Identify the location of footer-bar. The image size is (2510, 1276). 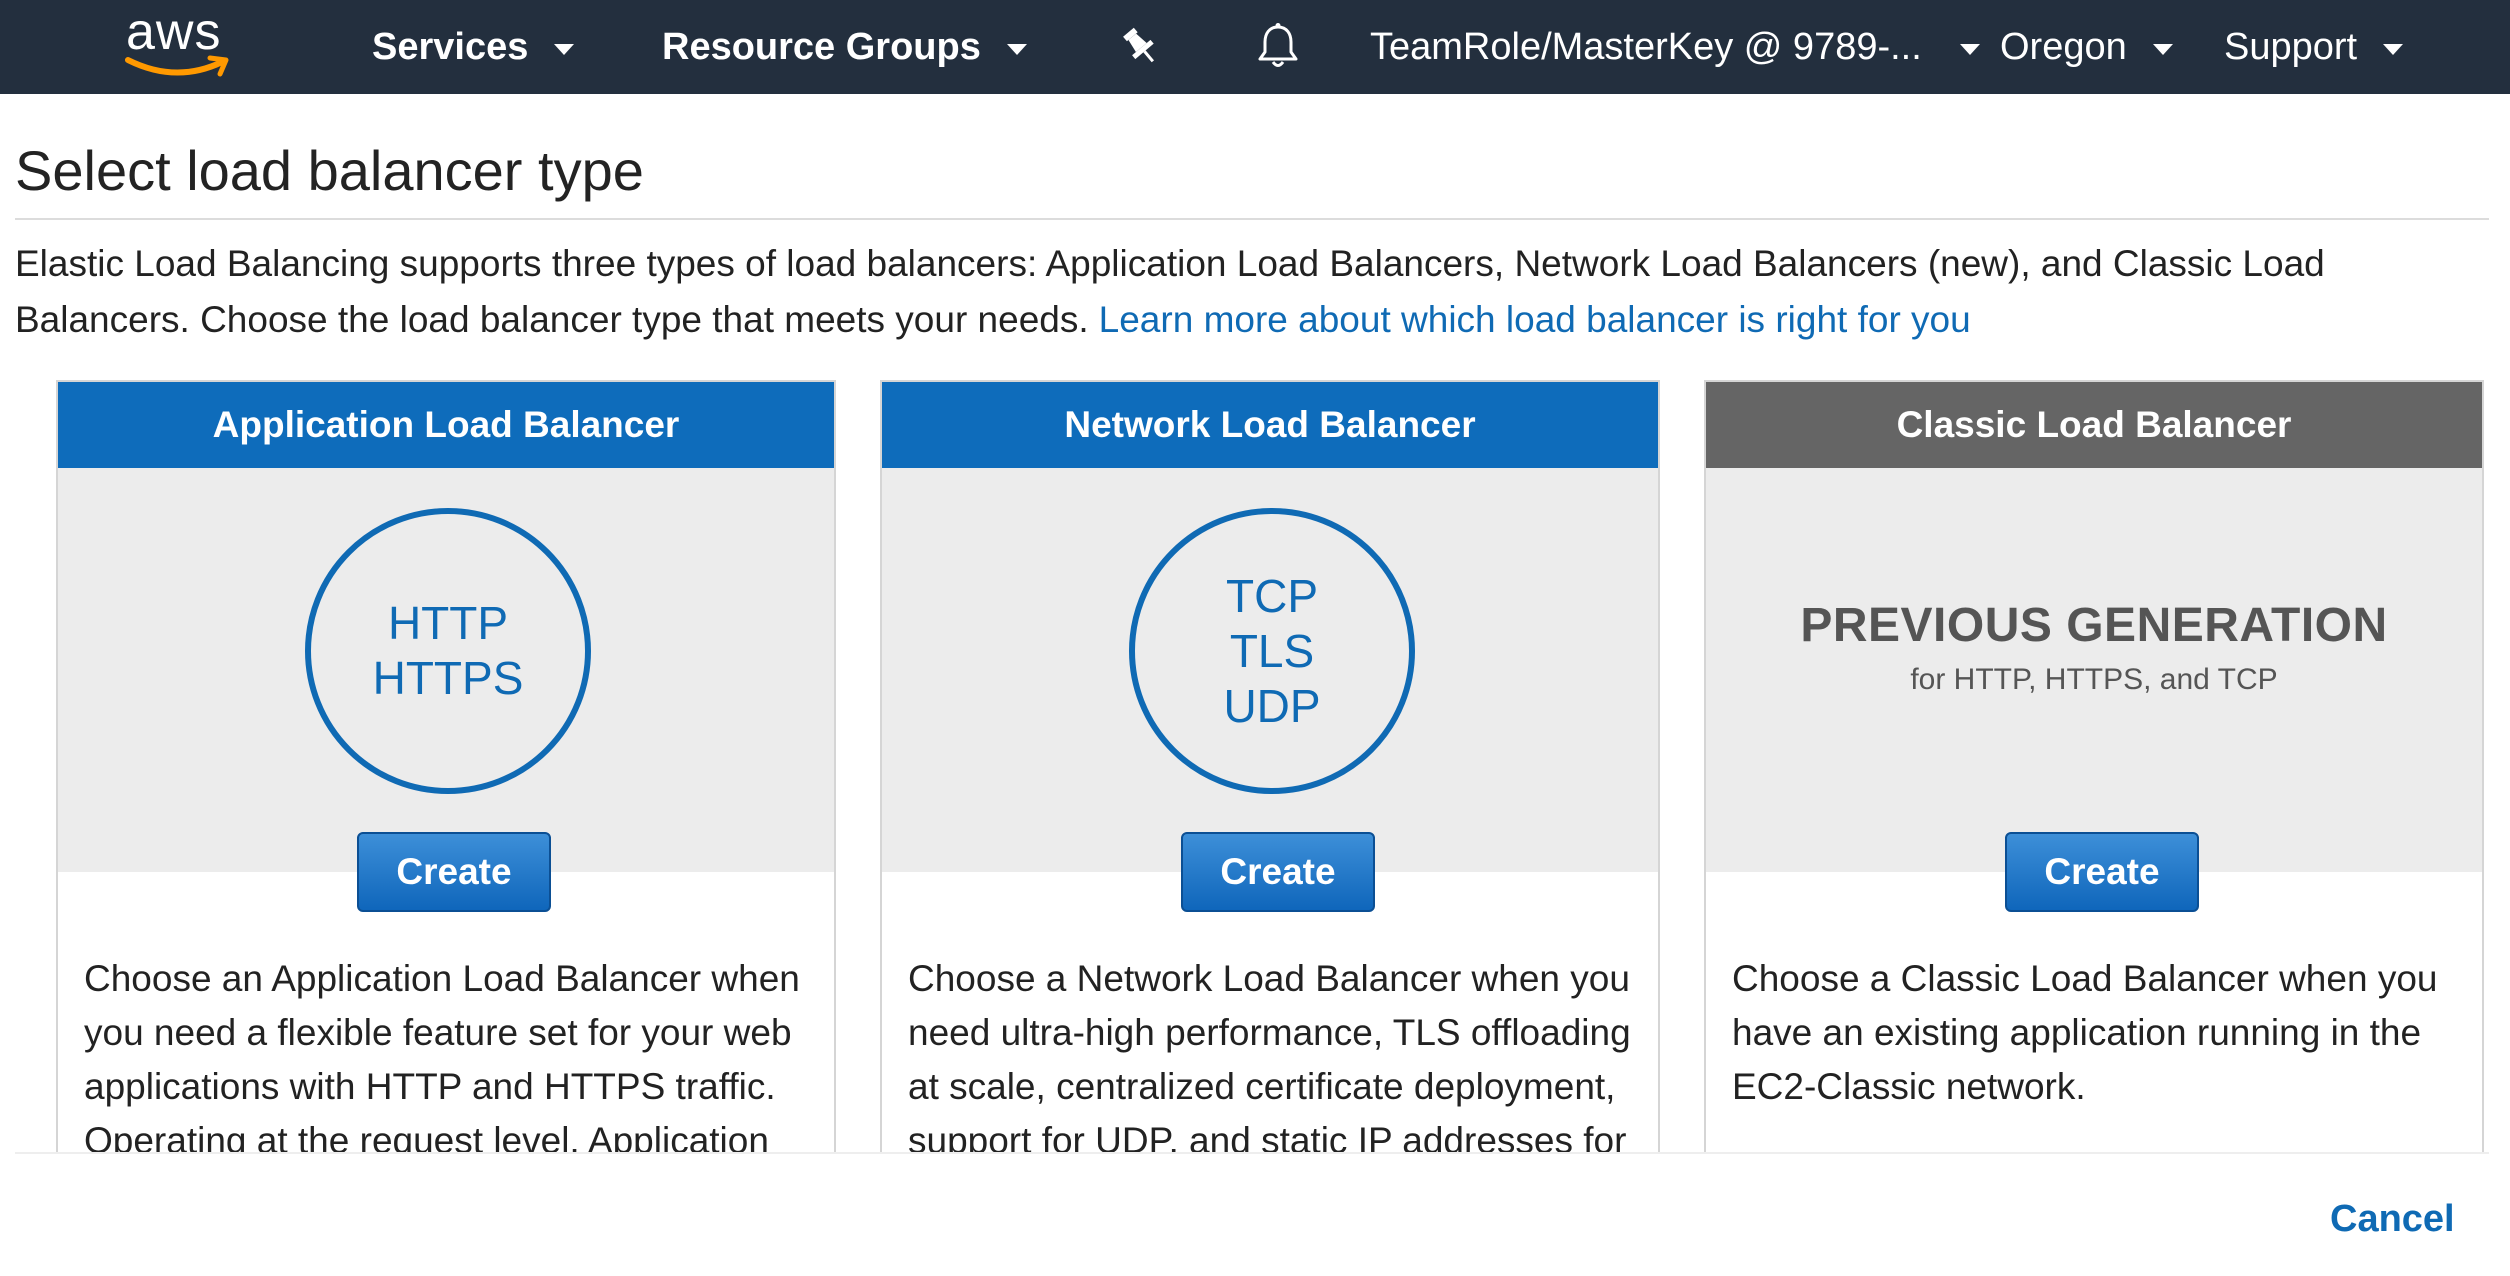
(1255, 1214).